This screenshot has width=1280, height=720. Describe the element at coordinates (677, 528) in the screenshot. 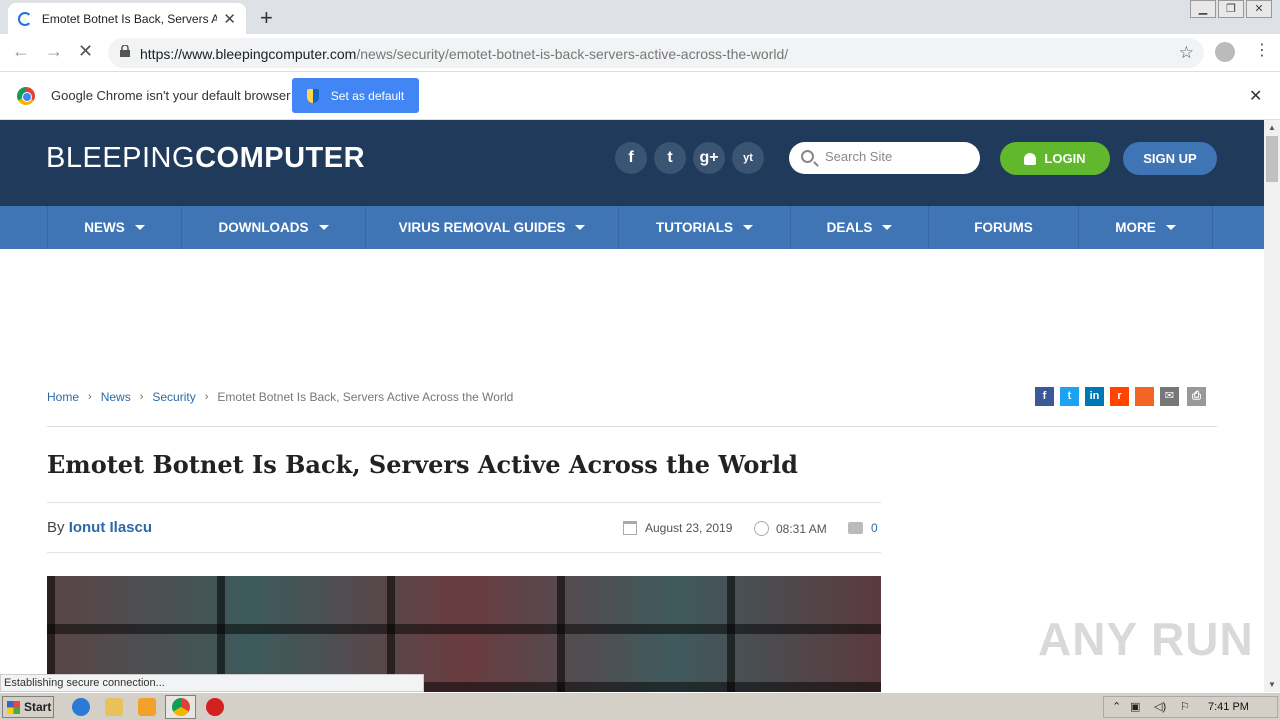

I see `article-date: August 23, 2019` at that location.